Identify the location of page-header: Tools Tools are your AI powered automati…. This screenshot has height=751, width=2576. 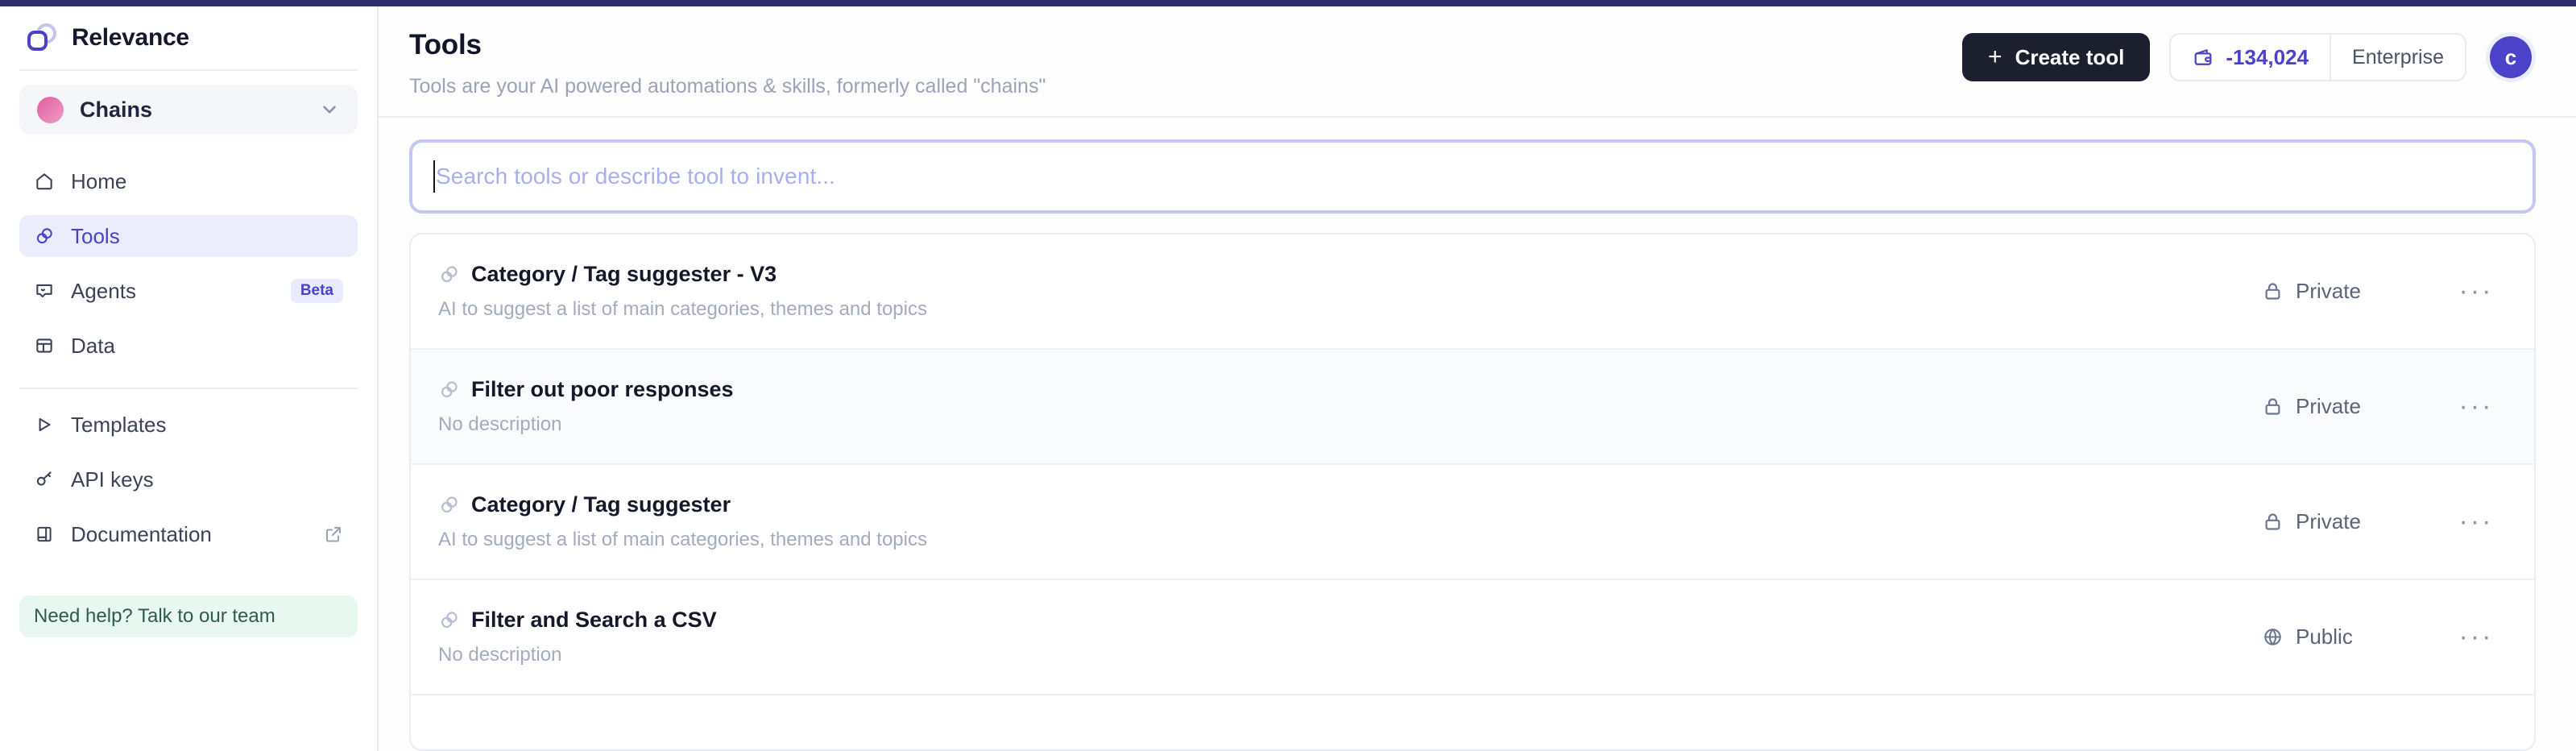
(1477, 62).